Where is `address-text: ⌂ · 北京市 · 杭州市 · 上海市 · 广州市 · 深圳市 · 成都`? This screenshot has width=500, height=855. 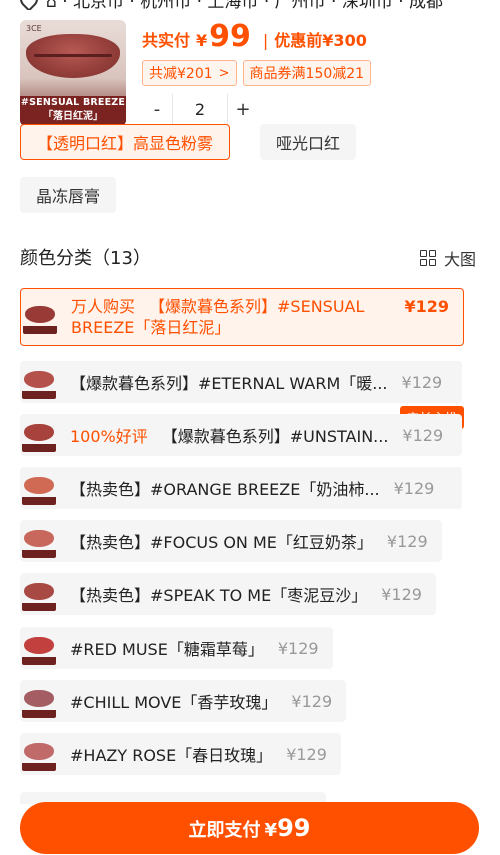 address-text: ⌂ · 北京市 · 杭州市 · 上海市 · 广州市 · 深圳市 · 成都 is located at coordinates (245, 5).